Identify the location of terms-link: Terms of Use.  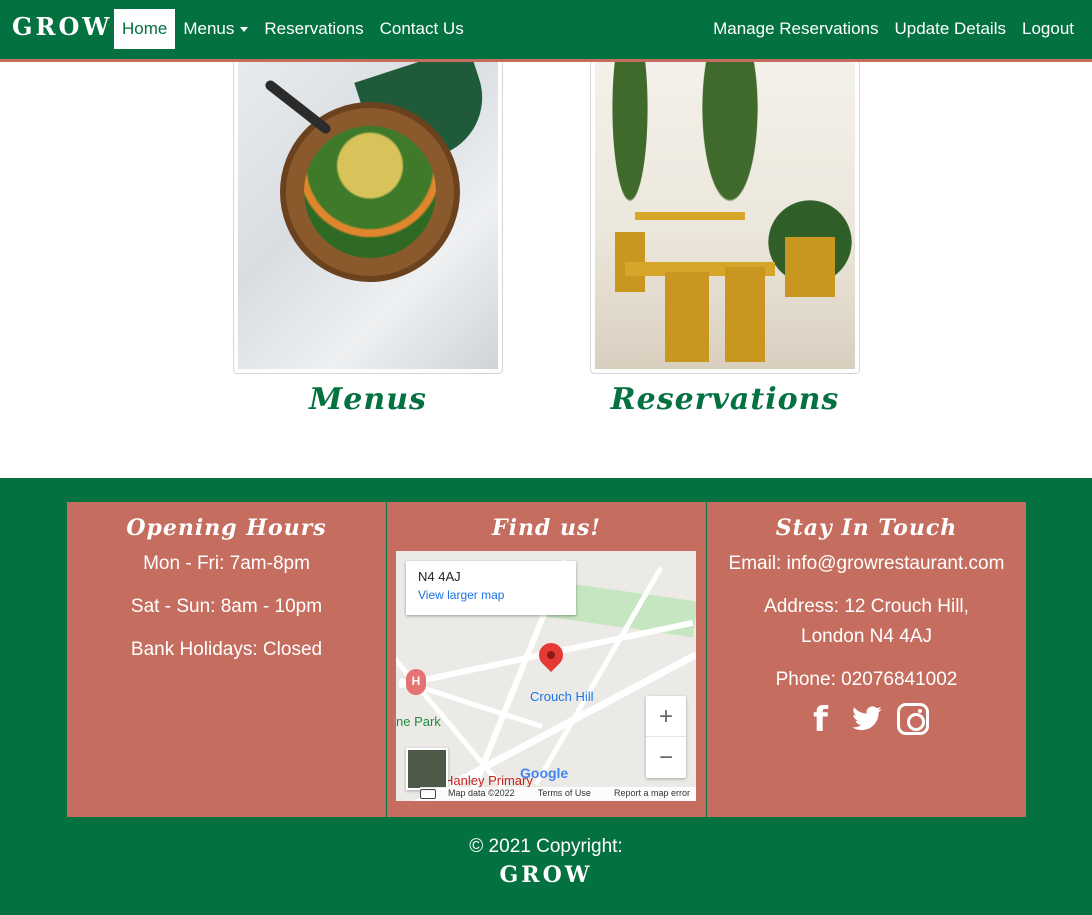
(564, 794).